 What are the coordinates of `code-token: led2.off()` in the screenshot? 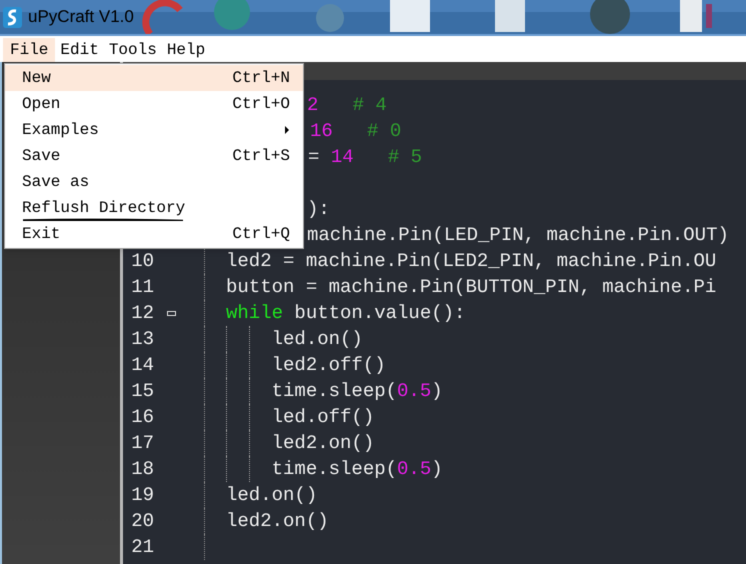 It's located at (328, 365).